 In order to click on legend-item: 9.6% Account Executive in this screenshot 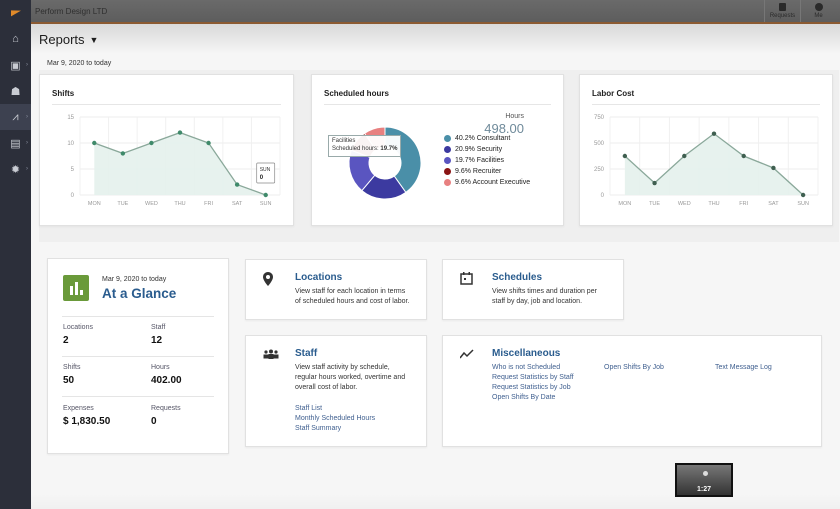, I will do `click(487, 182)`.